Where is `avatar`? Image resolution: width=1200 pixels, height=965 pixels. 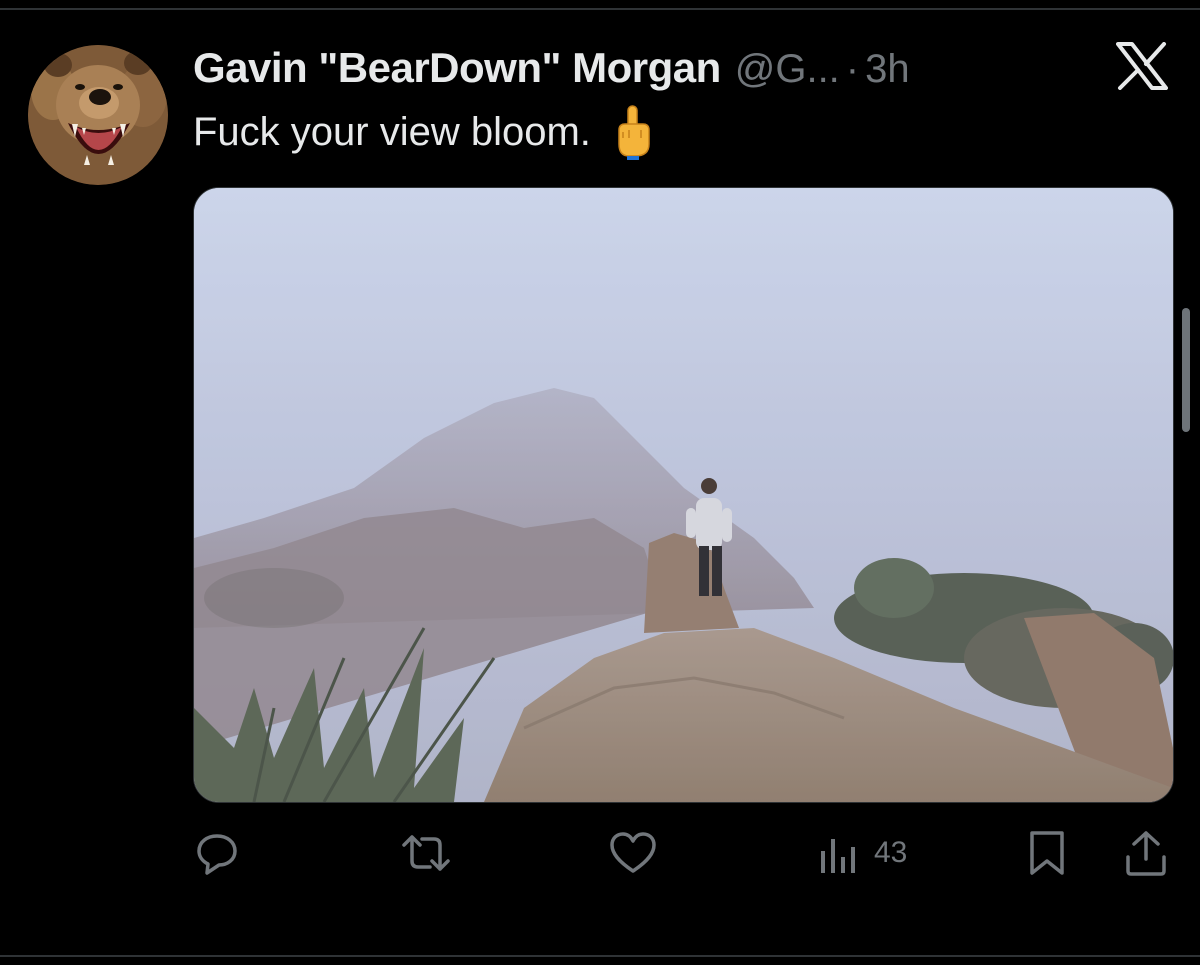 avatar is located at coordinates (98, 115).